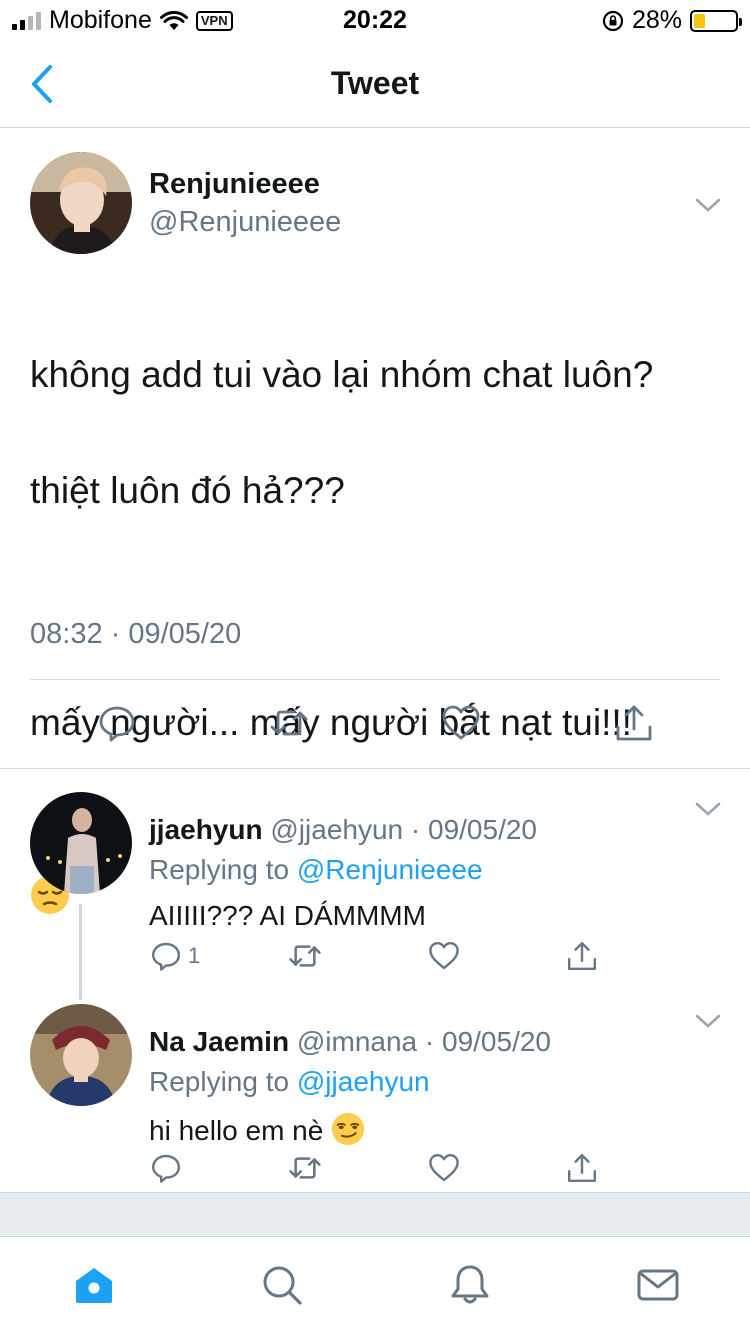  What do you see at coordinates (375, 679) in the screenshot?
I see `divider` at bounding box center [375, 679].